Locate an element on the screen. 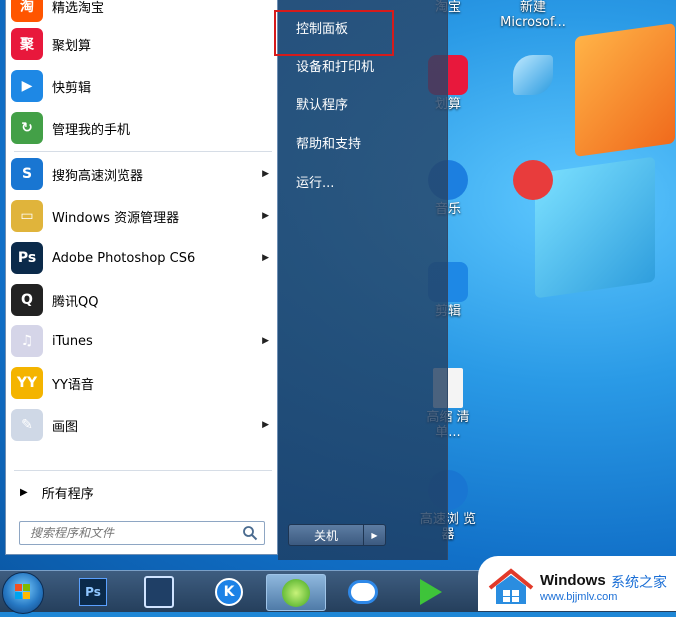 The height and width of the screenshot is (617, 676). search-icon is located at coordinates (250, 533).